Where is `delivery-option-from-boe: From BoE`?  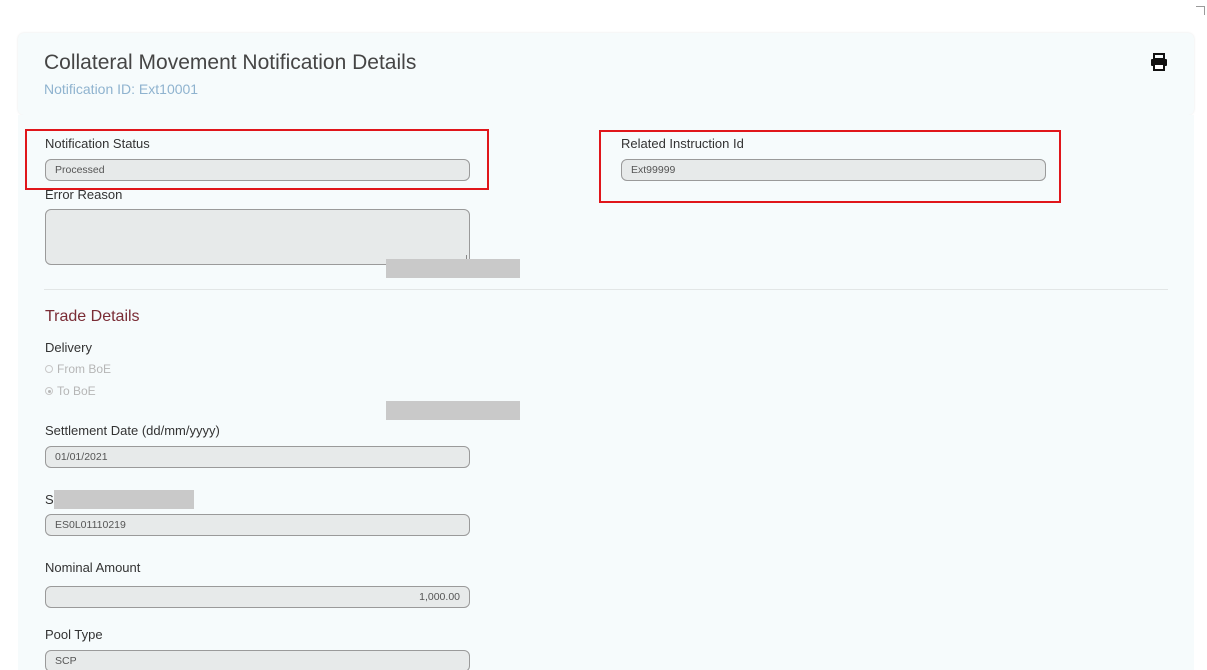
delivery-option-from-boe: From BoE is located at coordinates (78, 369).